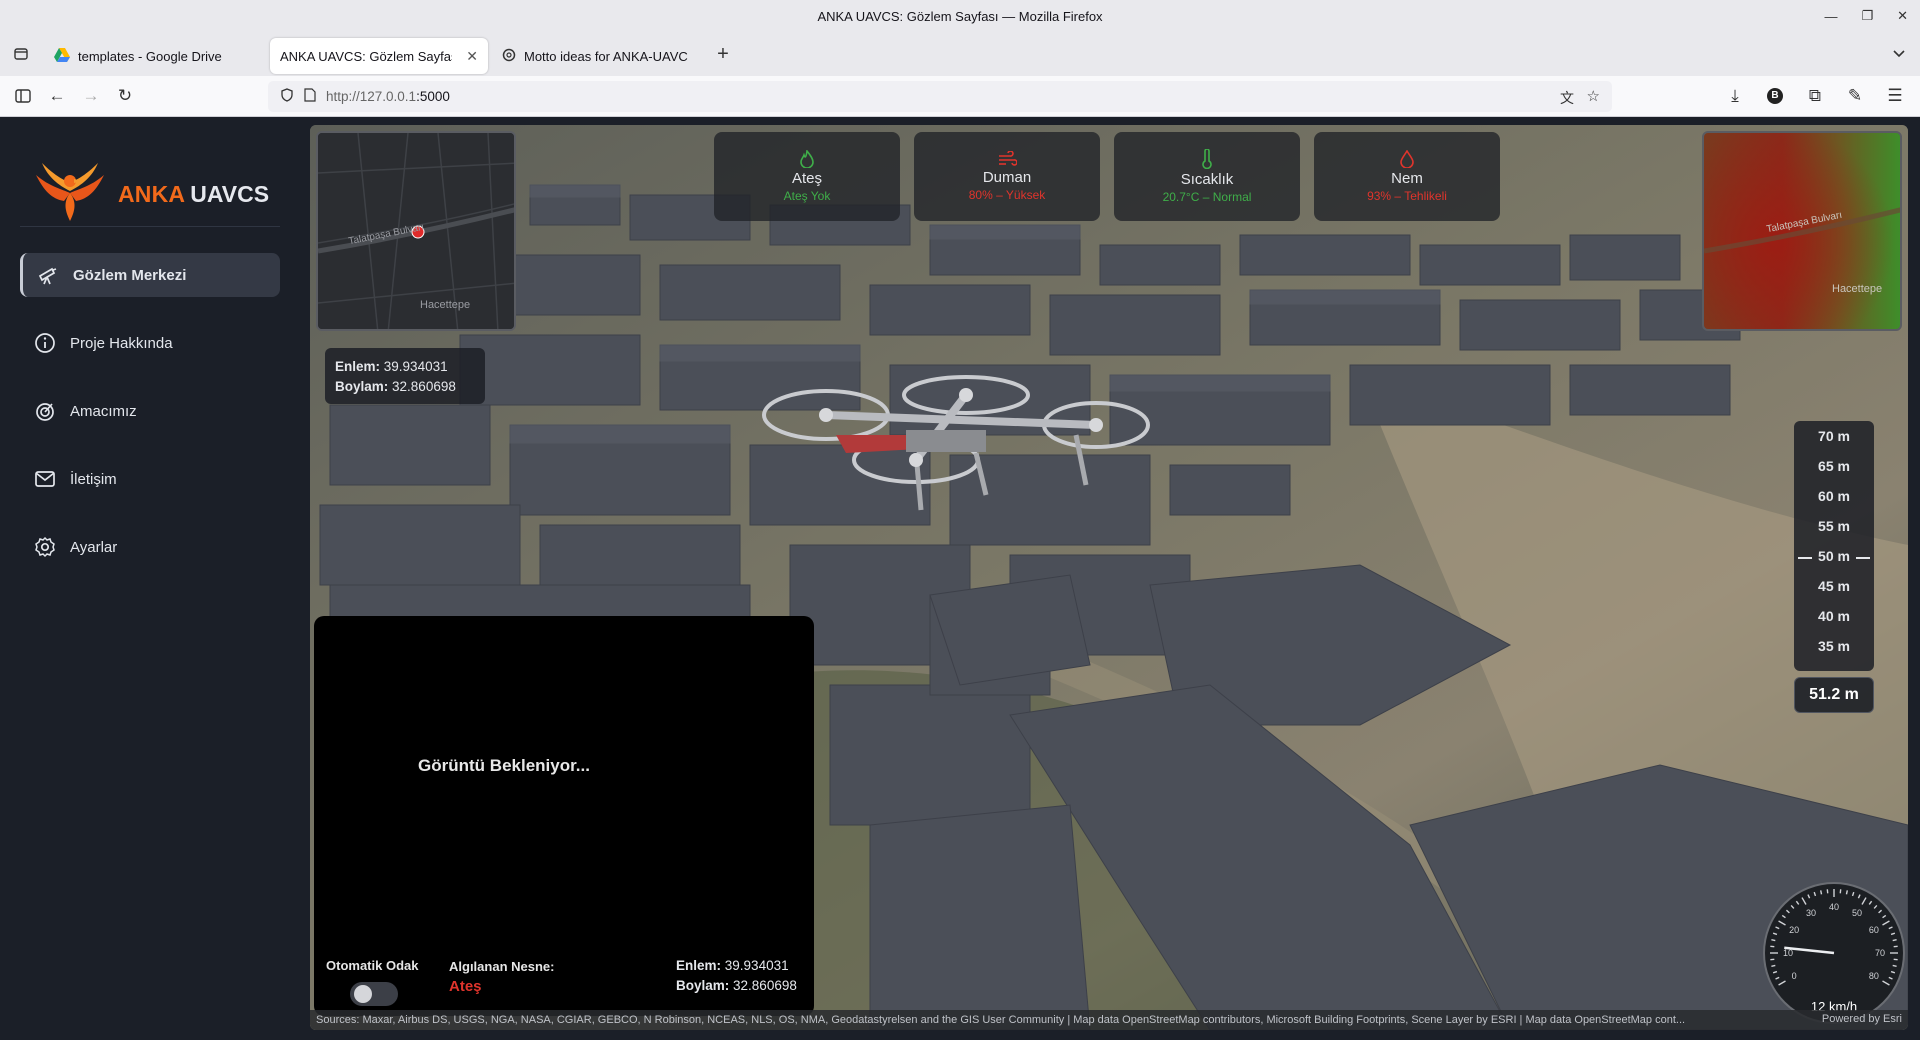 Image resolution: width=1920 pixels, height=1040 pixels. I want to click on close-window-icon: ✕, so click(1902, 16).